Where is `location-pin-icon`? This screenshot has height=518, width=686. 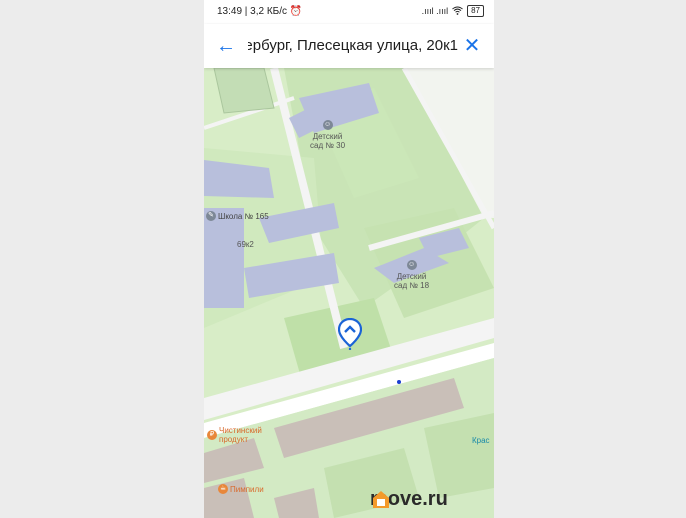
location-pin-icon is located at coordinates (350, 334).